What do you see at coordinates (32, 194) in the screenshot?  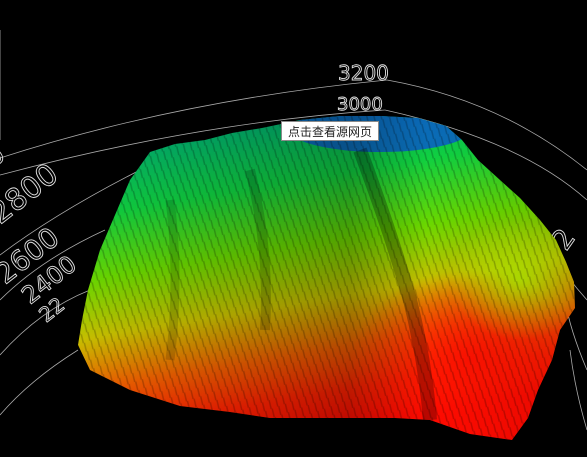 I see `elevation-label-2800: 2800` at bounding box center [32, 194].